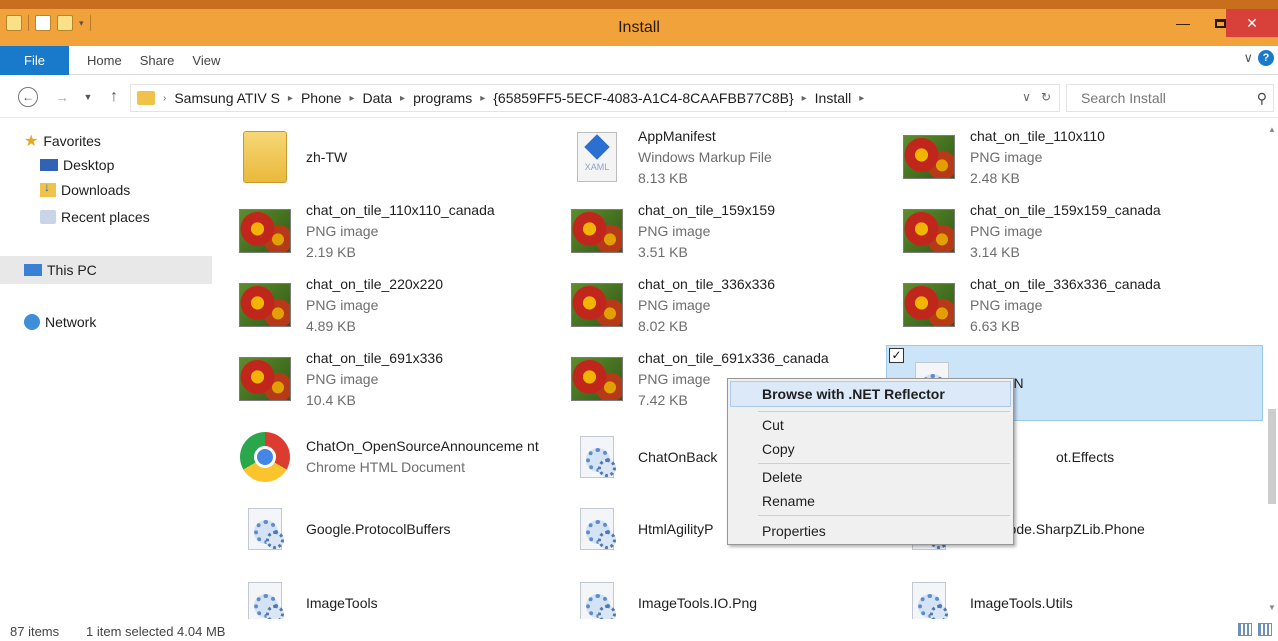  Describe the element at coordinates (88, 97) in the screenshot. I see `recent-locations-button: ▼` at that location.